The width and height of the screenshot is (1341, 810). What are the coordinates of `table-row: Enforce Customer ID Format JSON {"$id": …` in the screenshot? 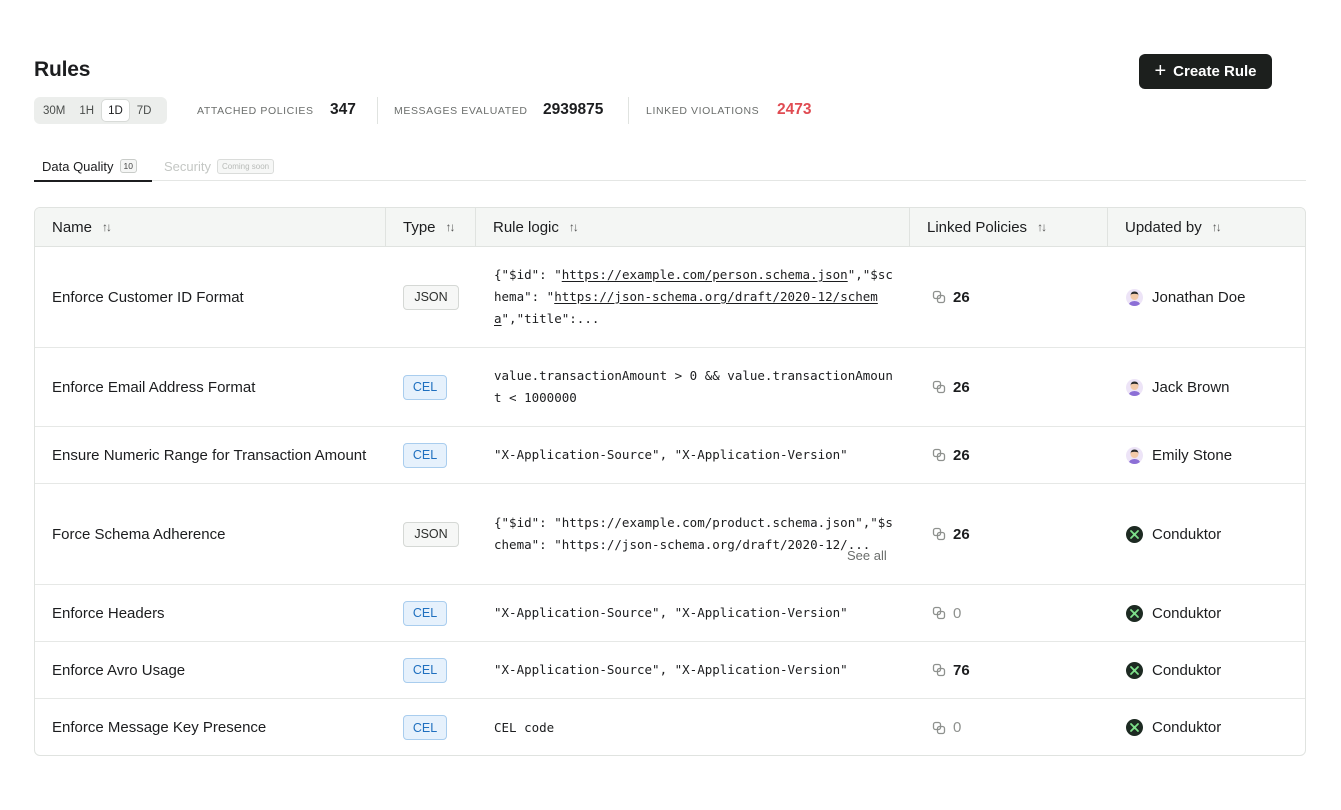 It's located at (670, 297).